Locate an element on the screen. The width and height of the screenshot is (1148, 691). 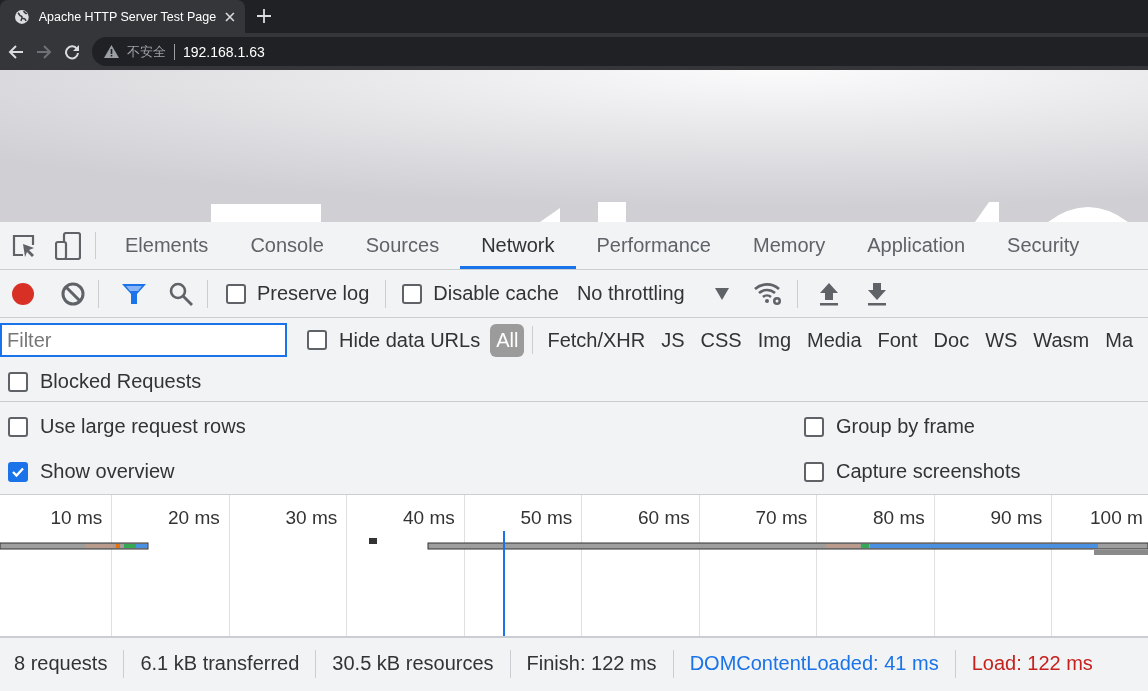
new-tab-icon is located at coordinates (264, 16).